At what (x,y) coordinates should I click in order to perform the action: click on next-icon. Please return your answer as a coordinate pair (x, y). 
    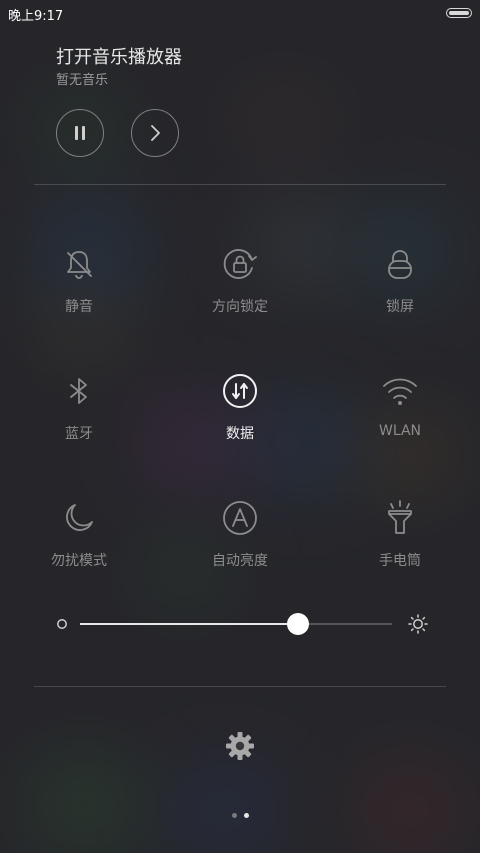
    Looking at the image, I should click on (155, 133).